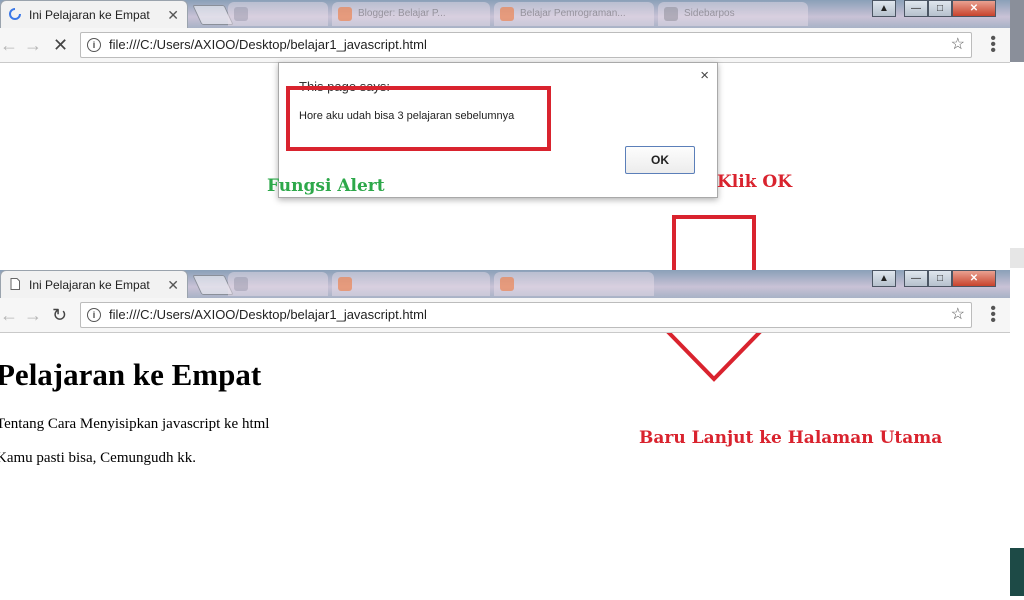 The image size is (1024, 600). I want to click on reload-icon: ↻, so click(59, 315).